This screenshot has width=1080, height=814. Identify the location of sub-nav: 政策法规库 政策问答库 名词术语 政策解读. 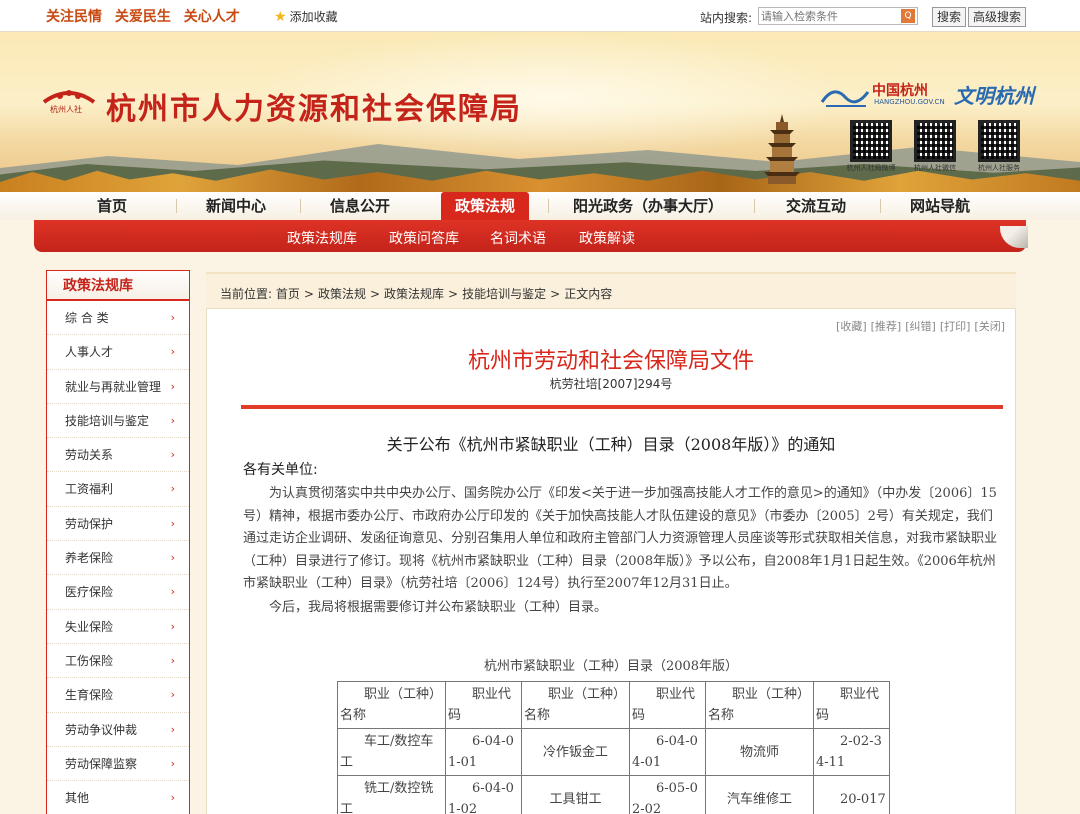
(530, 236).